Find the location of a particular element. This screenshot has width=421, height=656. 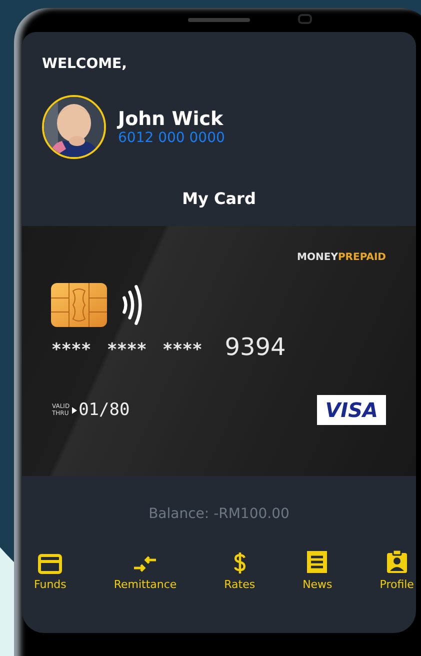

tab-button: News is located at coordinates (317, 570).